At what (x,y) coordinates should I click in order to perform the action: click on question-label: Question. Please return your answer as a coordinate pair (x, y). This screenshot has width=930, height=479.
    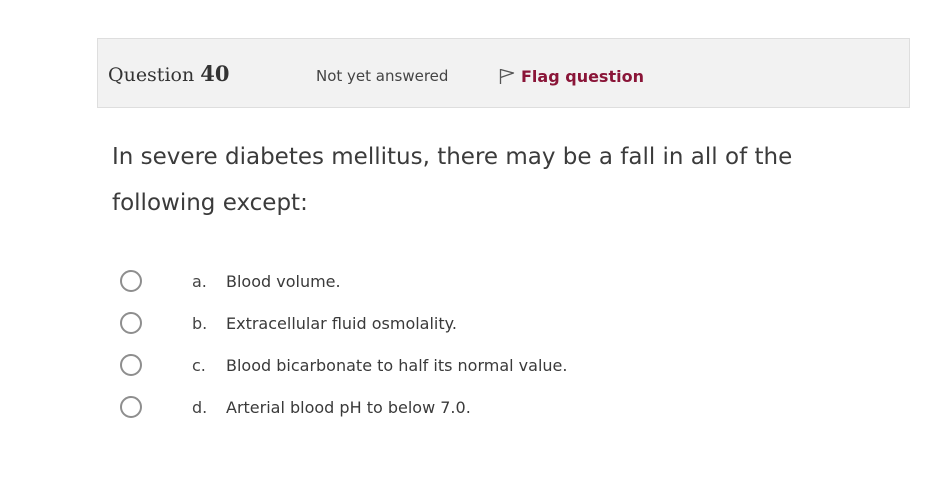
    Looking at the image, I should click on (151, 75).